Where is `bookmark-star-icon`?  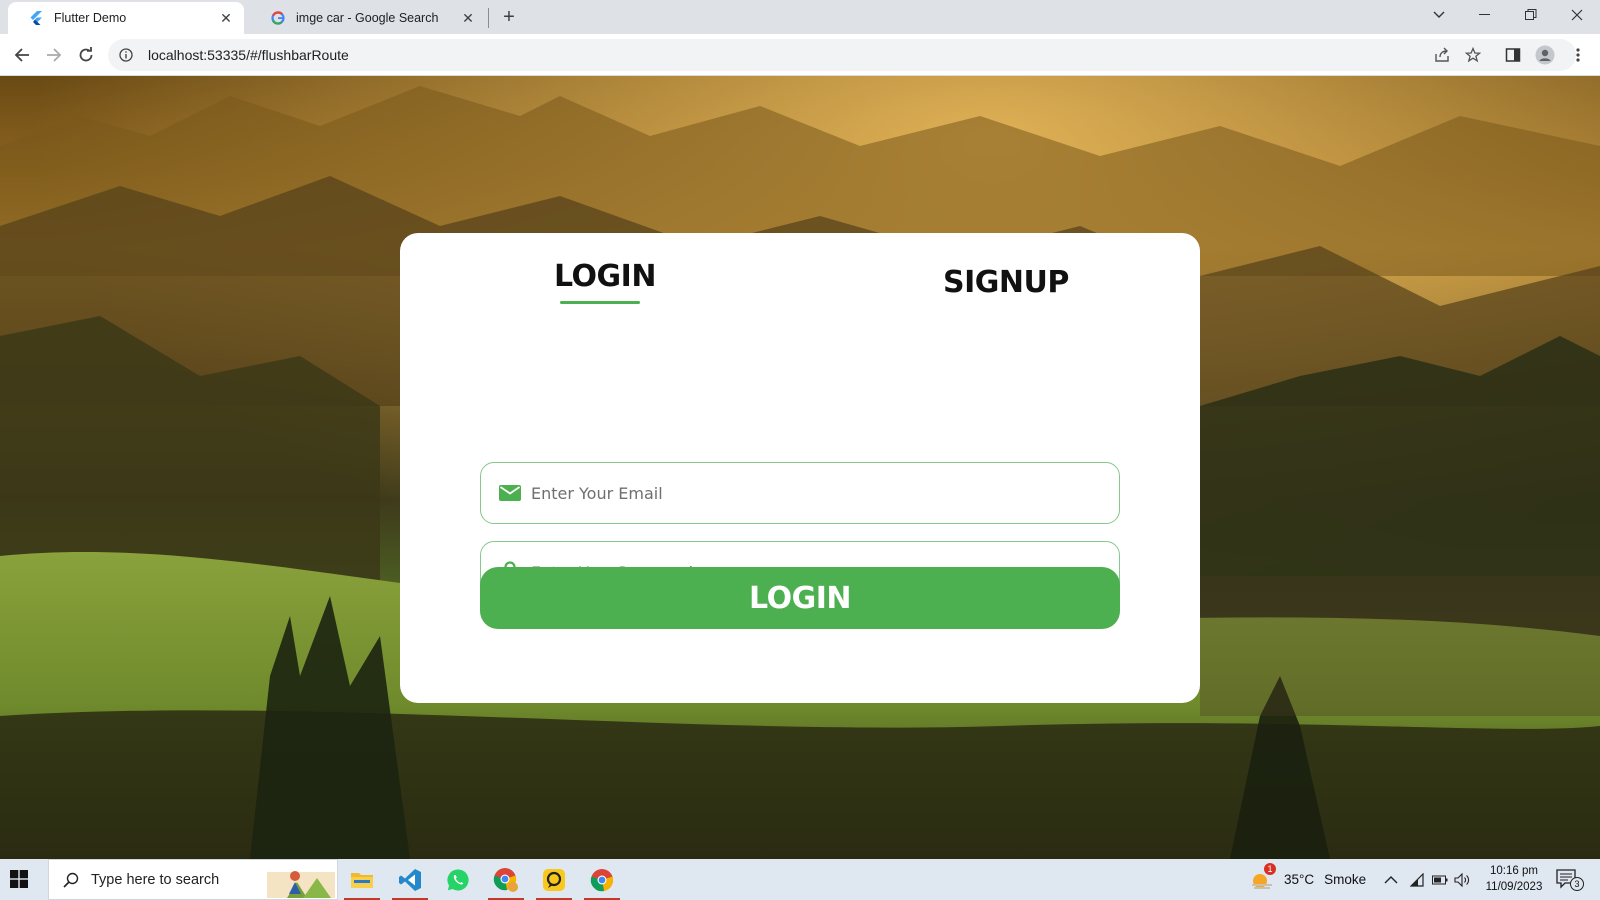
bookmark-star-icon is located at coordinates (1473, 55).